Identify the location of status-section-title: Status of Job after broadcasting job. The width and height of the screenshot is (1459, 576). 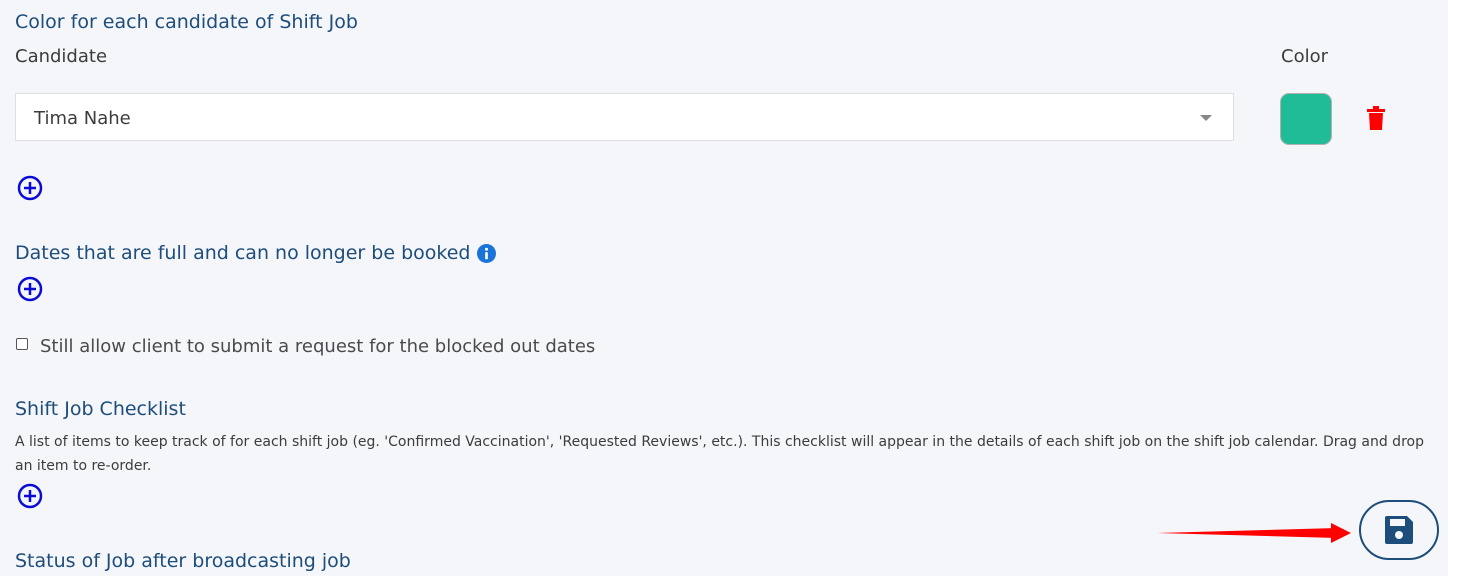
(183, 561).